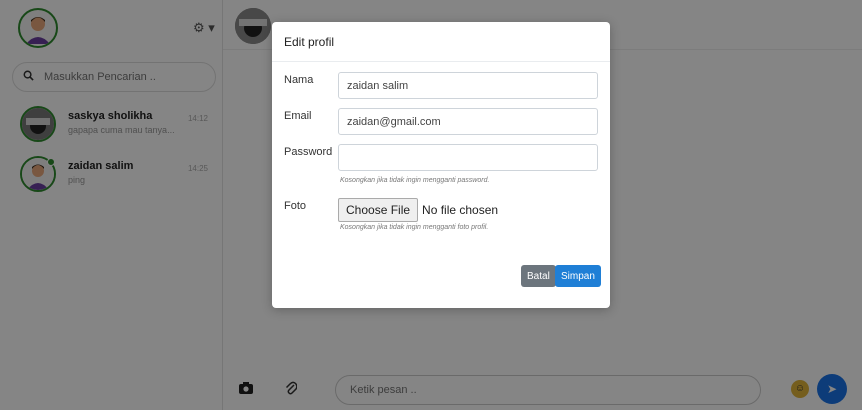 The width and height of the screenshot is (862, 410). What do you see at coordinates (468, 157) in the screenshot?
I see `password-field` at bounding box center [468, 157].